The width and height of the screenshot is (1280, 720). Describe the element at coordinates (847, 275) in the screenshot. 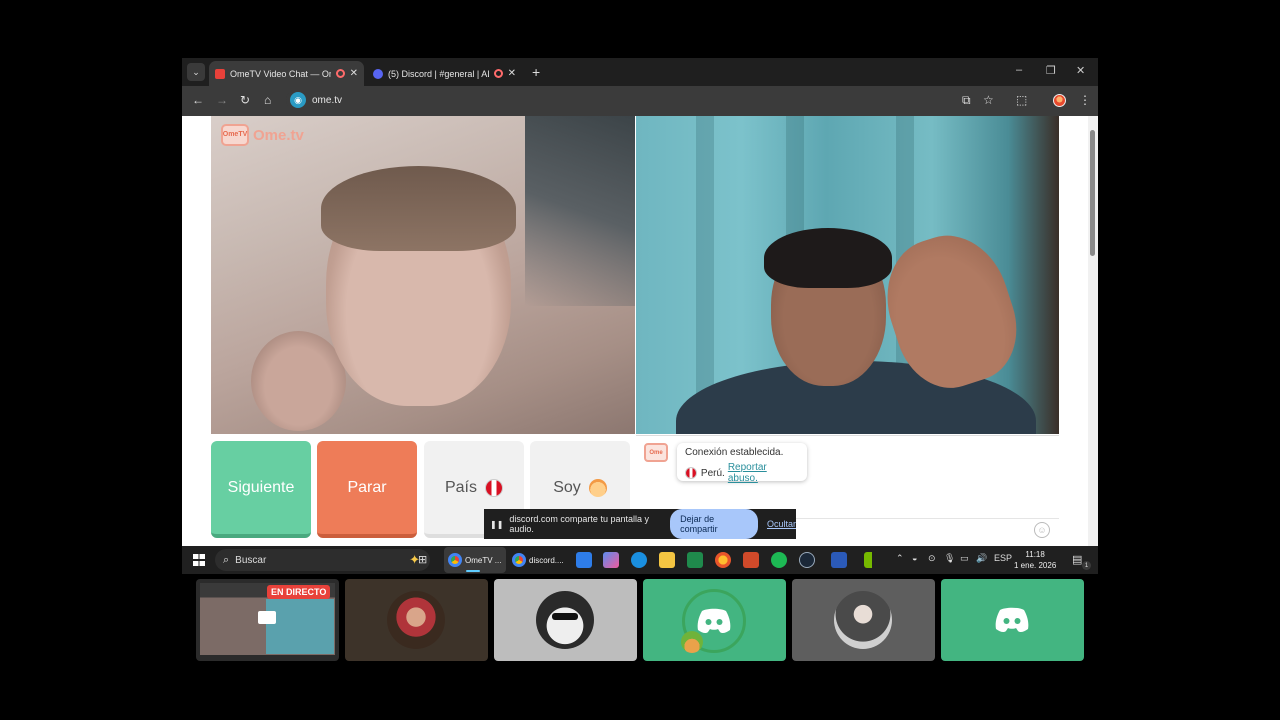

I see `remote-video` at that location.